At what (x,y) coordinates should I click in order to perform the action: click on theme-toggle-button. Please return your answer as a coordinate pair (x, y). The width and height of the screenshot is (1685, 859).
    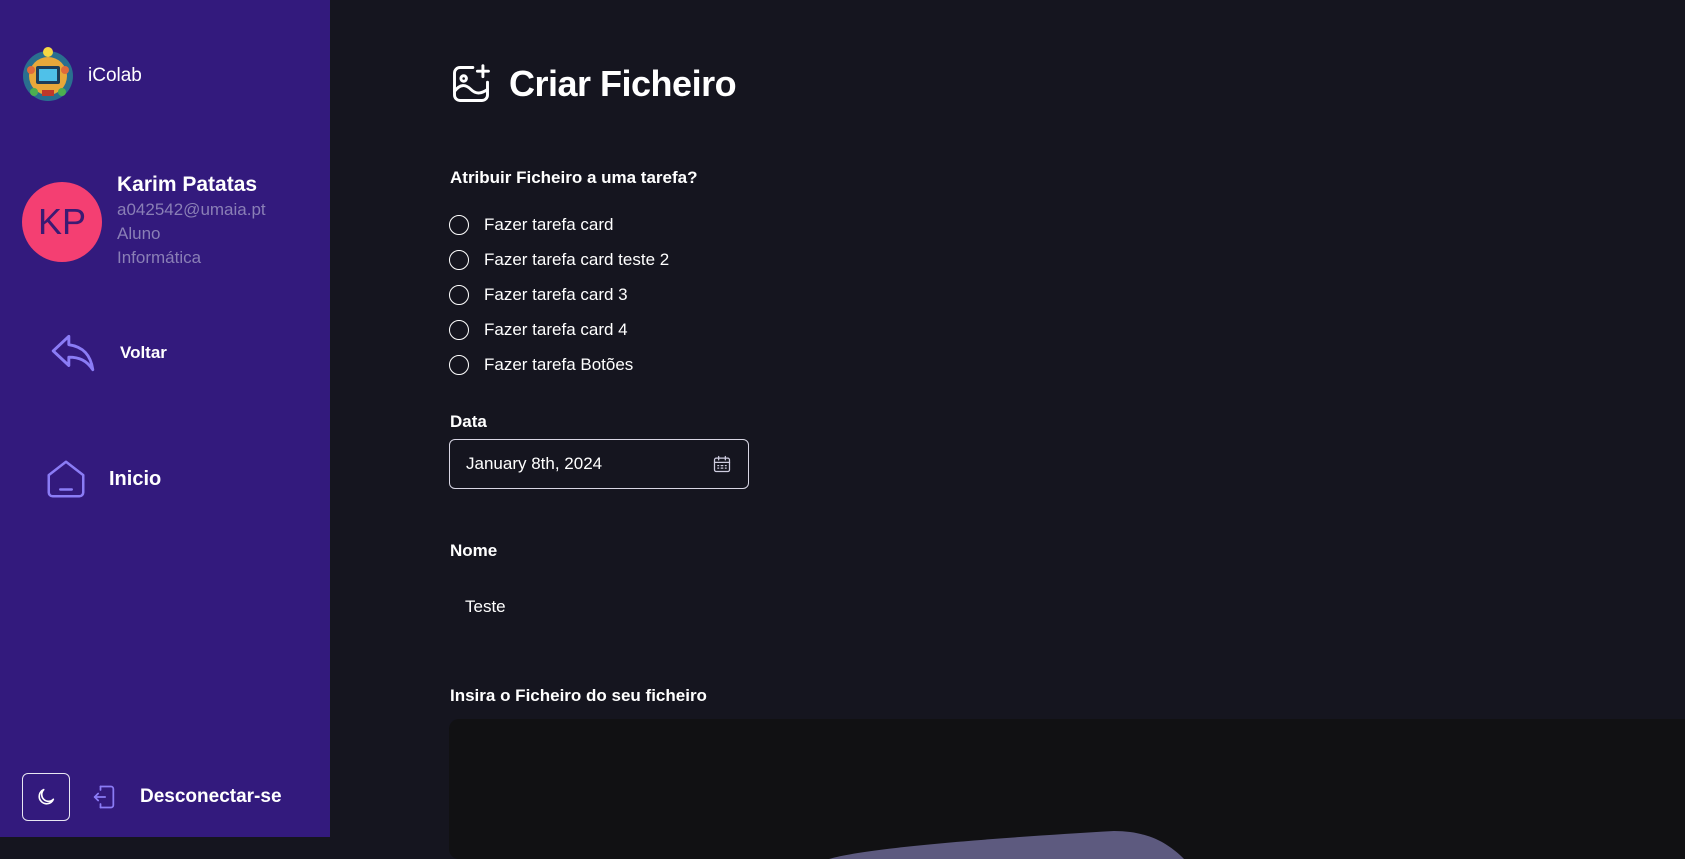
    Looking at the image, I should click on (46, 797).